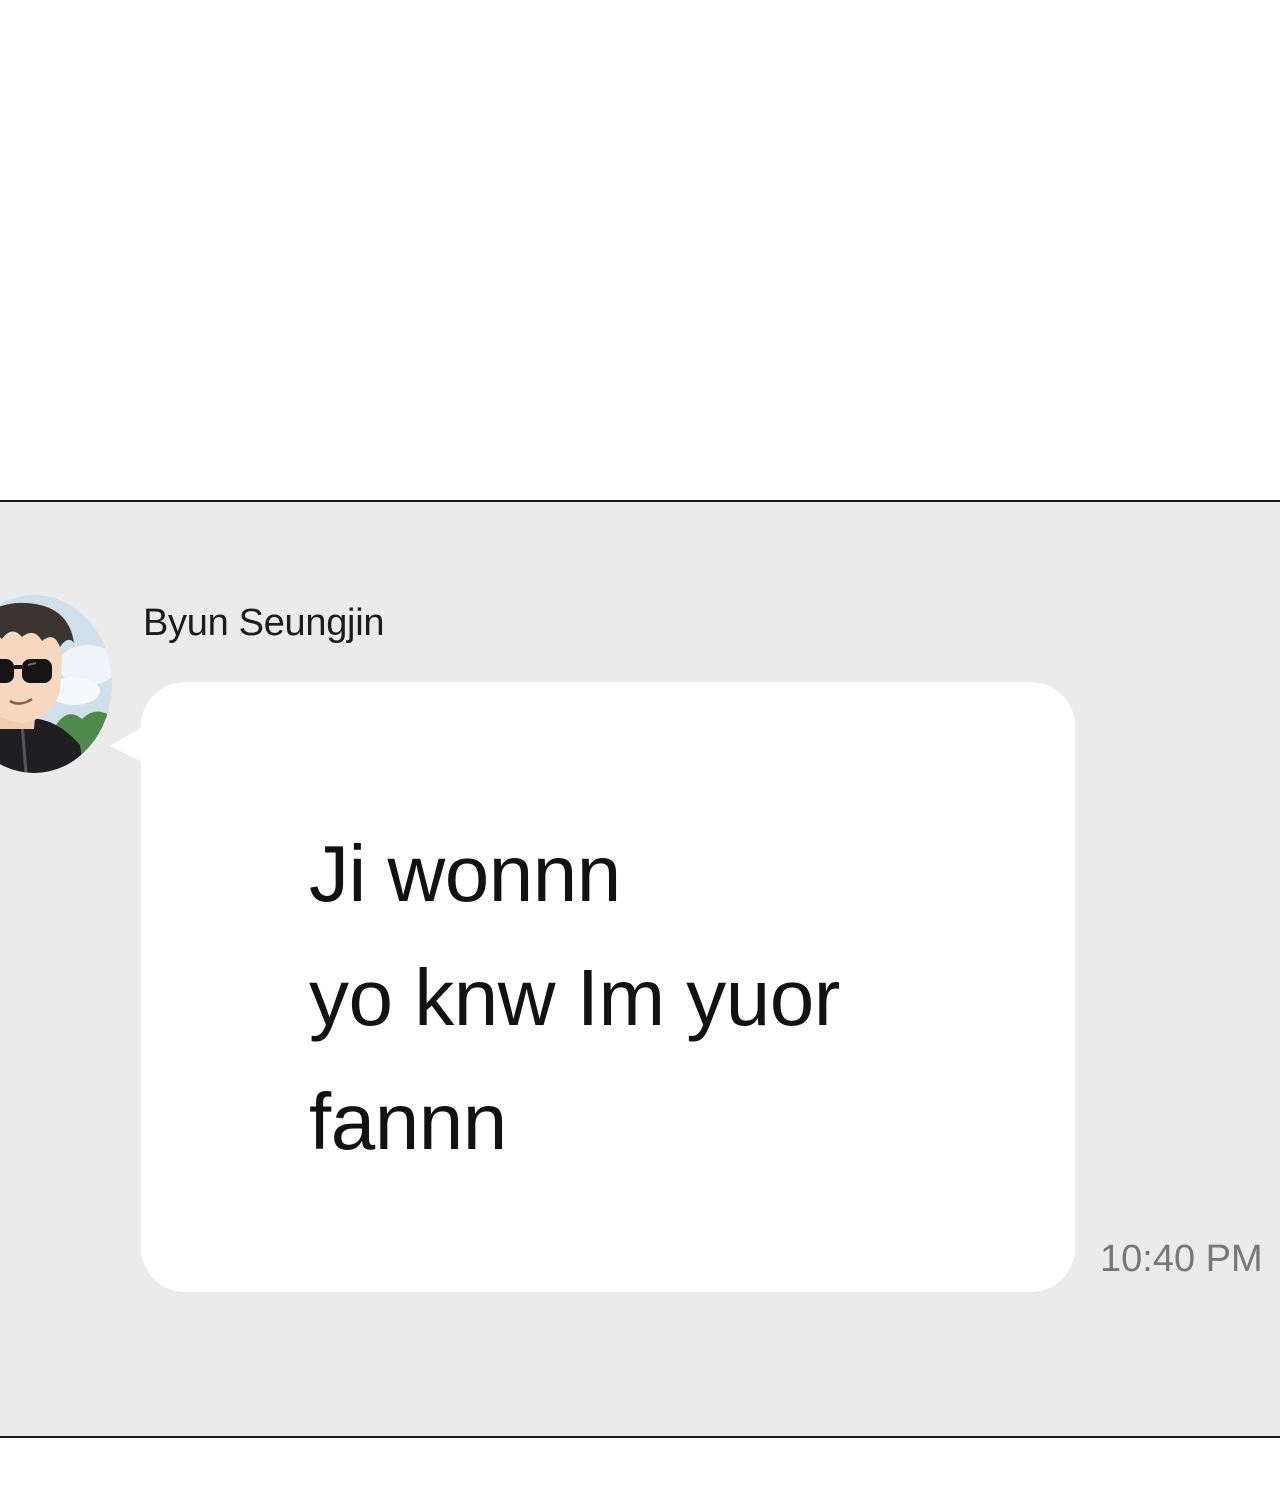 The height and width of the screenshot is (1500, 1280). Describe the element at coordinates (640, 1470) in the screenshot. I see `bottom-blank-area` at that location.